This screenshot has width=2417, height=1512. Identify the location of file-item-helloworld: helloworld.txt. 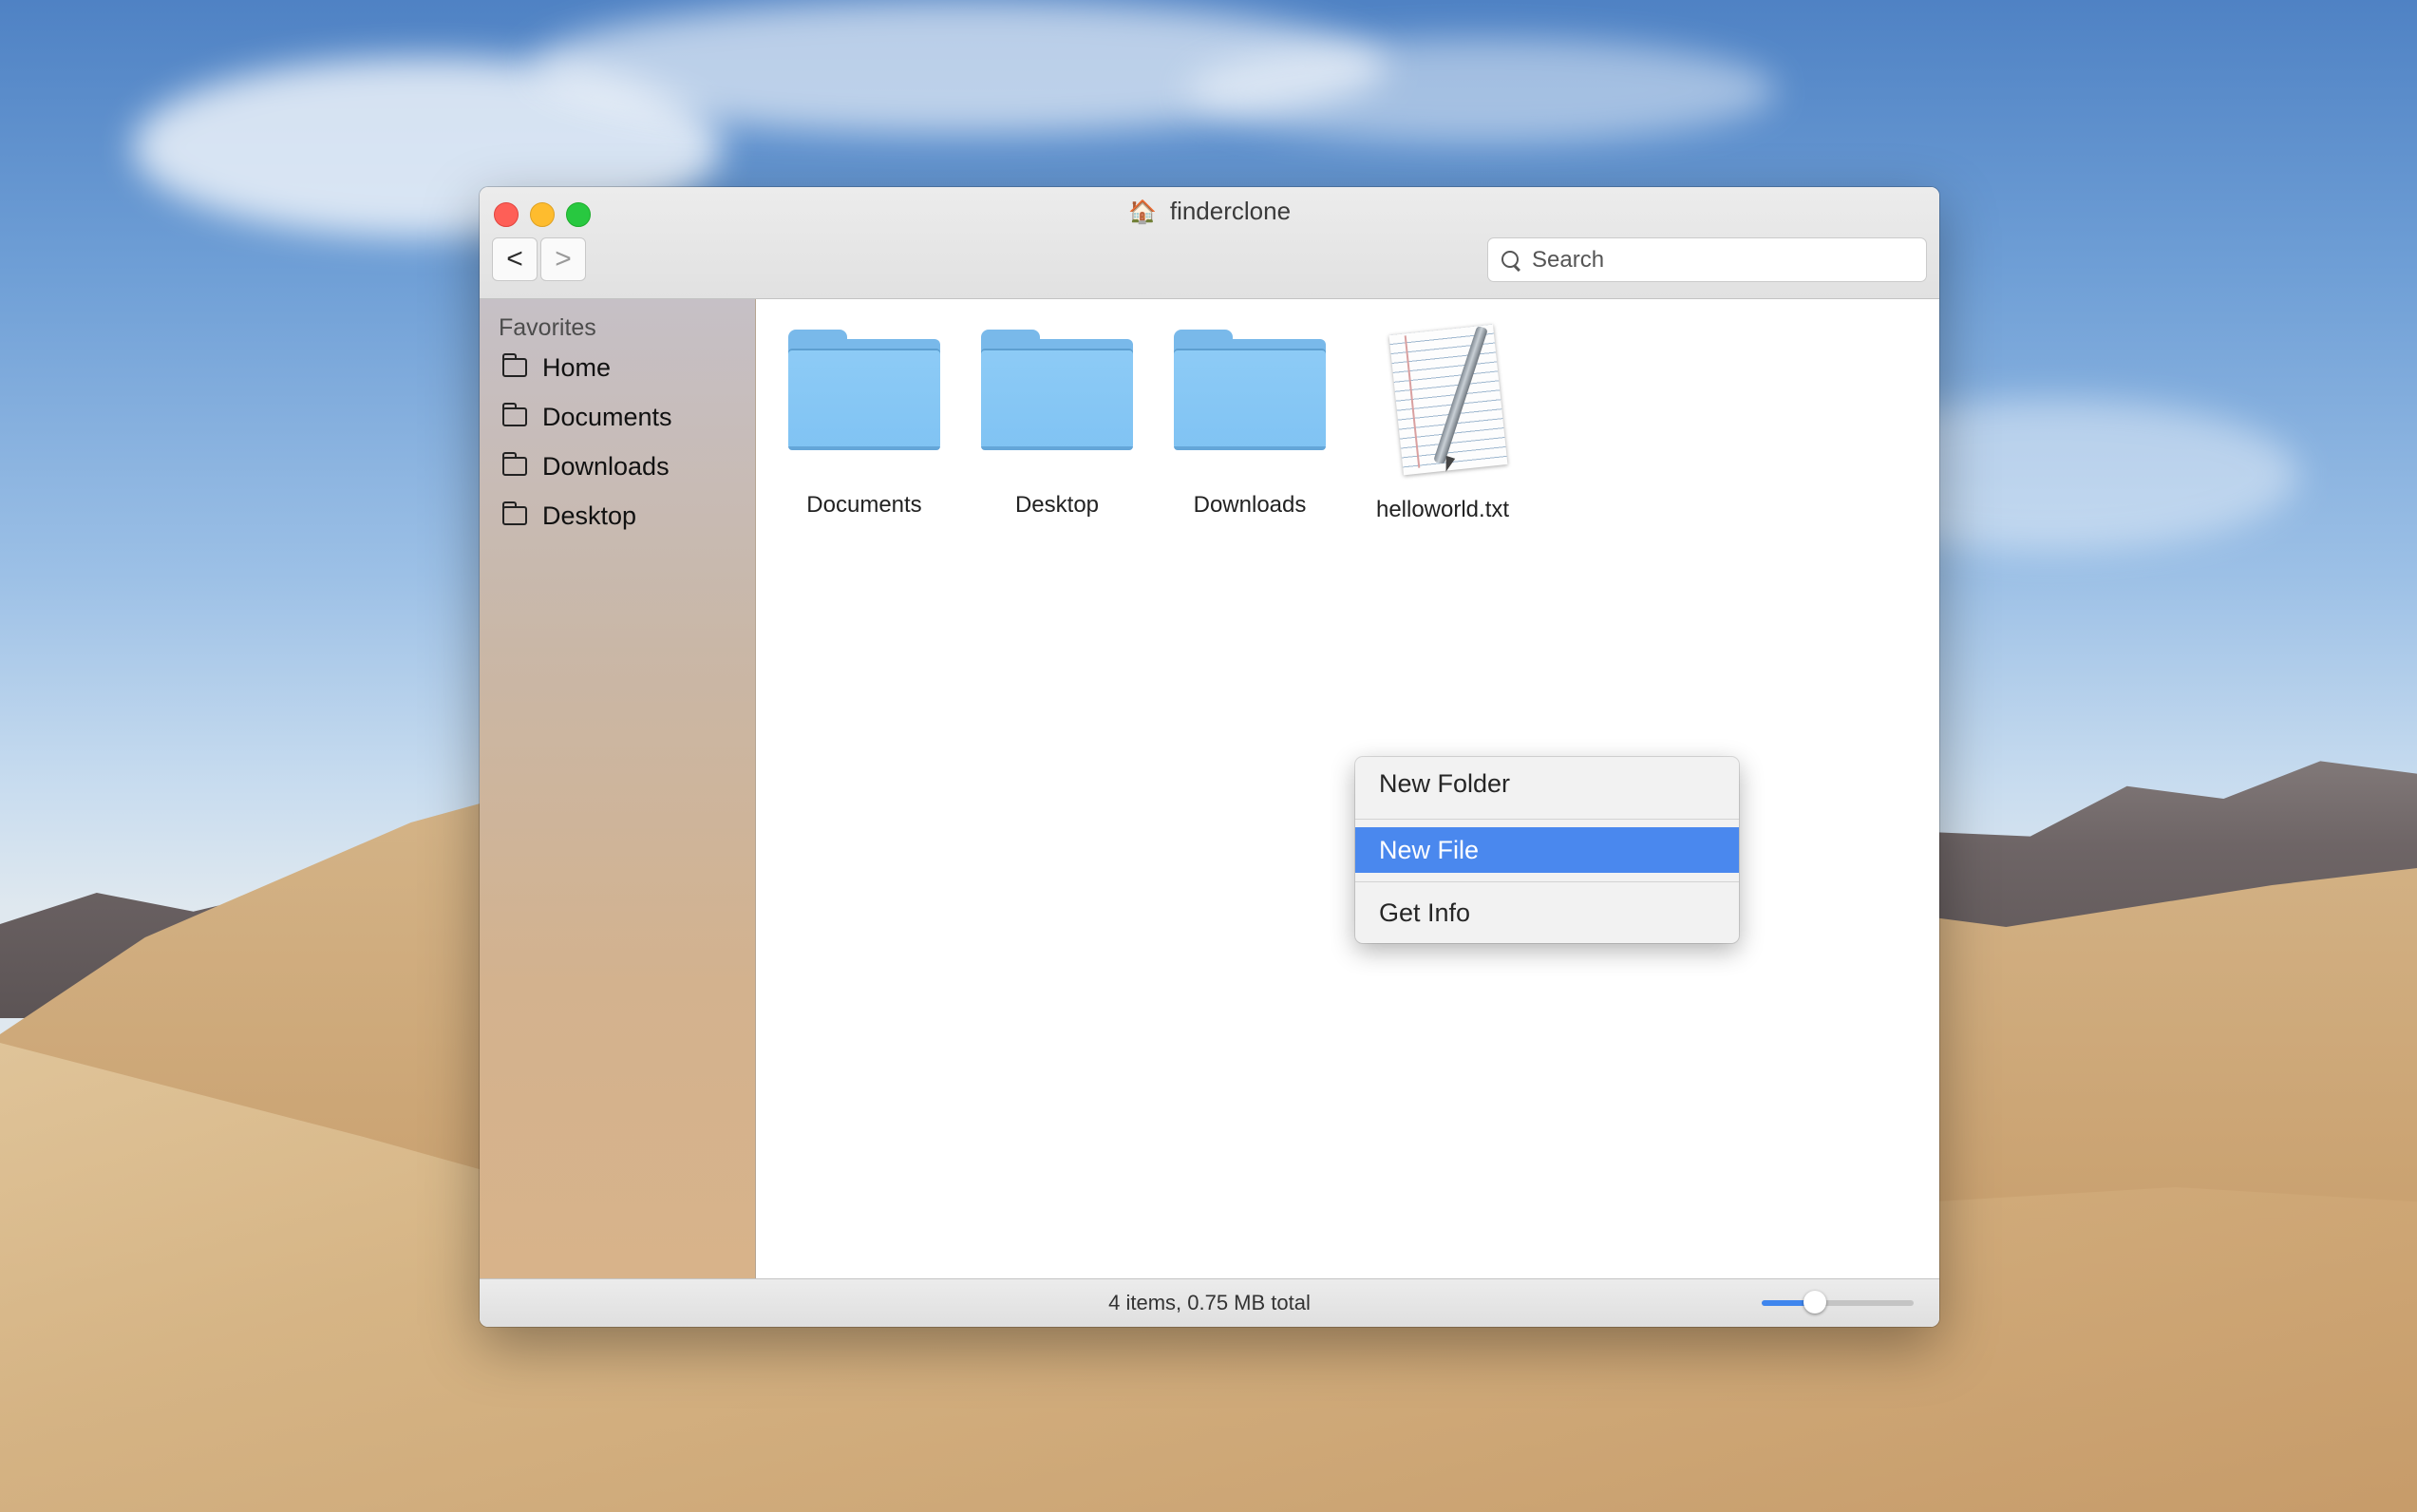
(1443, 424).